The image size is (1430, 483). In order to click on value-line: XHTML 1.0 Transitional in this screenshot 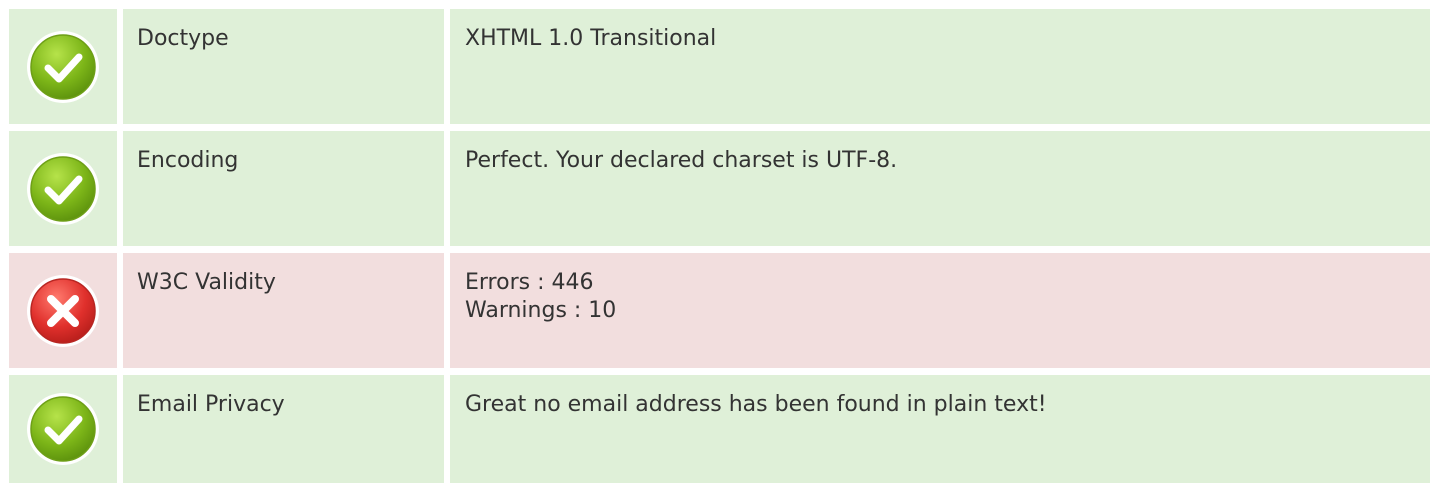, I will do `click(591, 38)`.